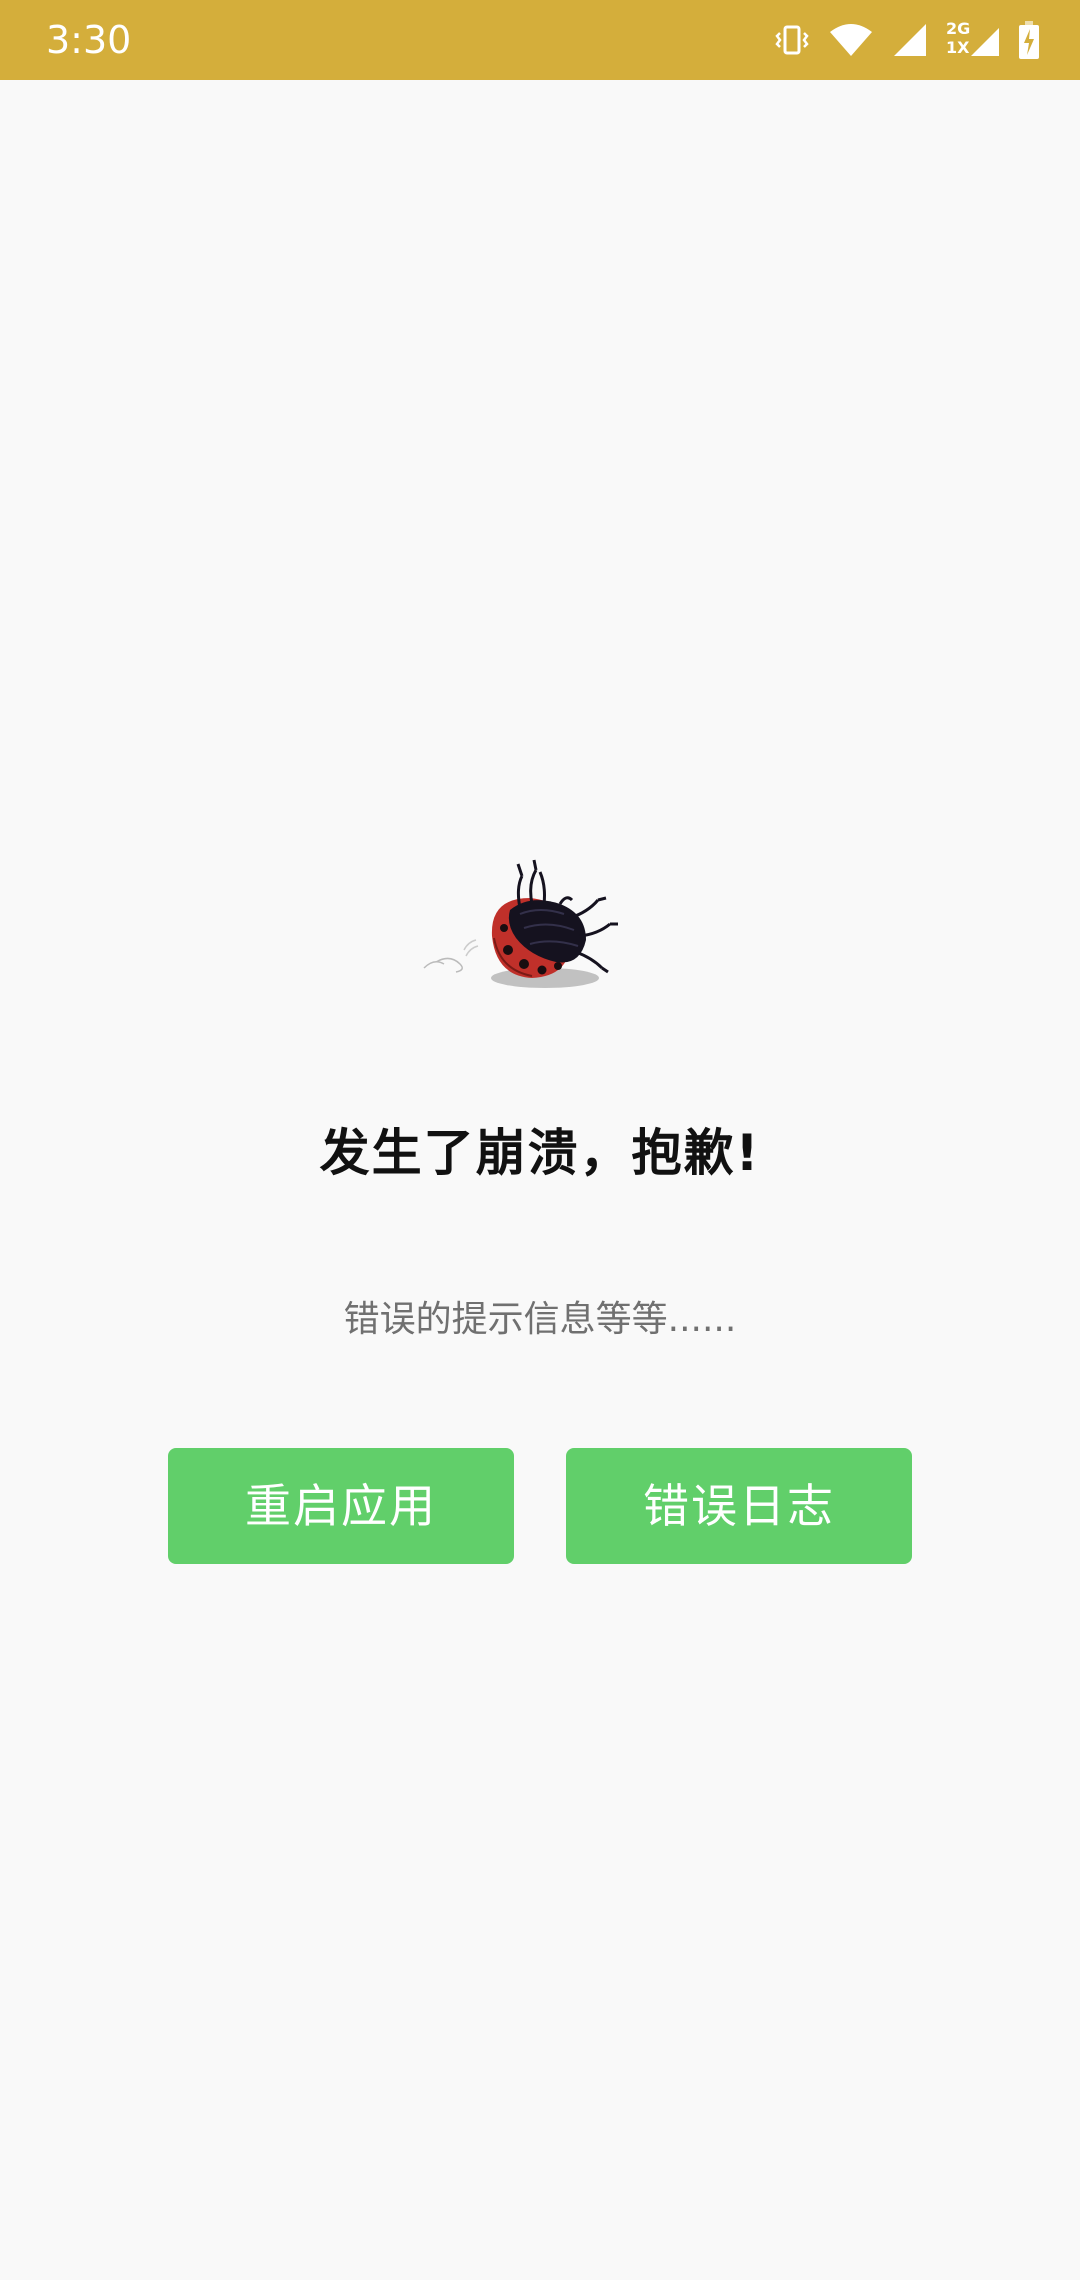 The width and height of the screenshot is (1080, 2280). What do you see at coordinates (739, 1506) in the screenshot?
I see `error-log-button: 错误日志` at bounding box center [739, 1506].